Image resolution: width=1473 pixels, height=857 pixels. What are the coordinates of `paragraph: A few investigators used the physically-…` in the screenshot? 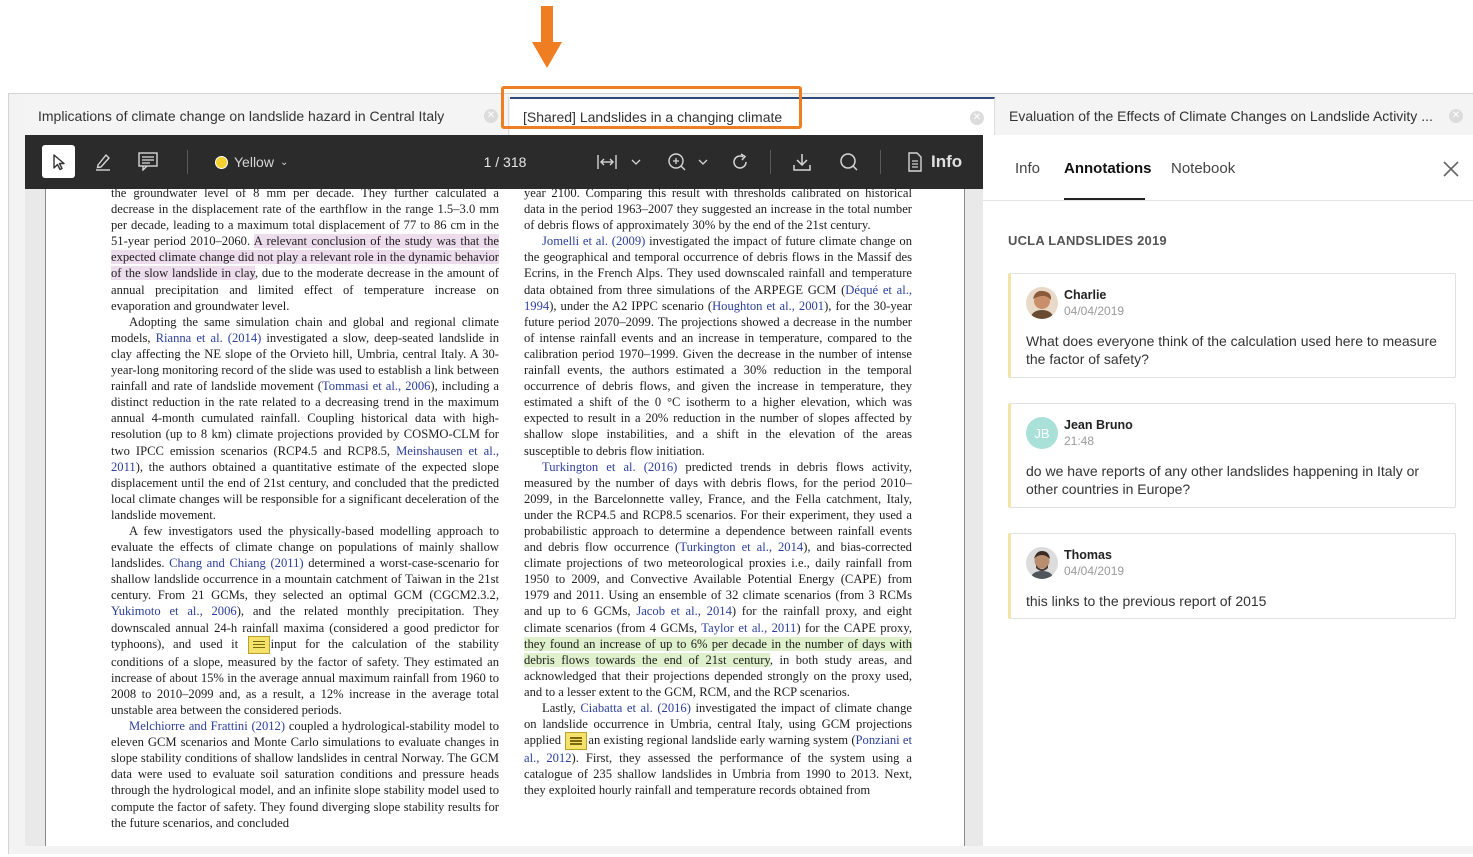 It's located at (305, 620).